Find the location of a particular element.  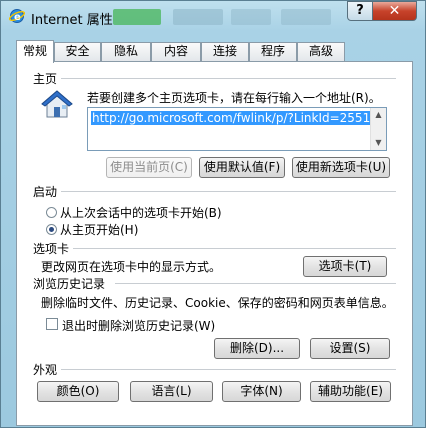

appearance-heading: 外观 is located at coordinates (45, 370).